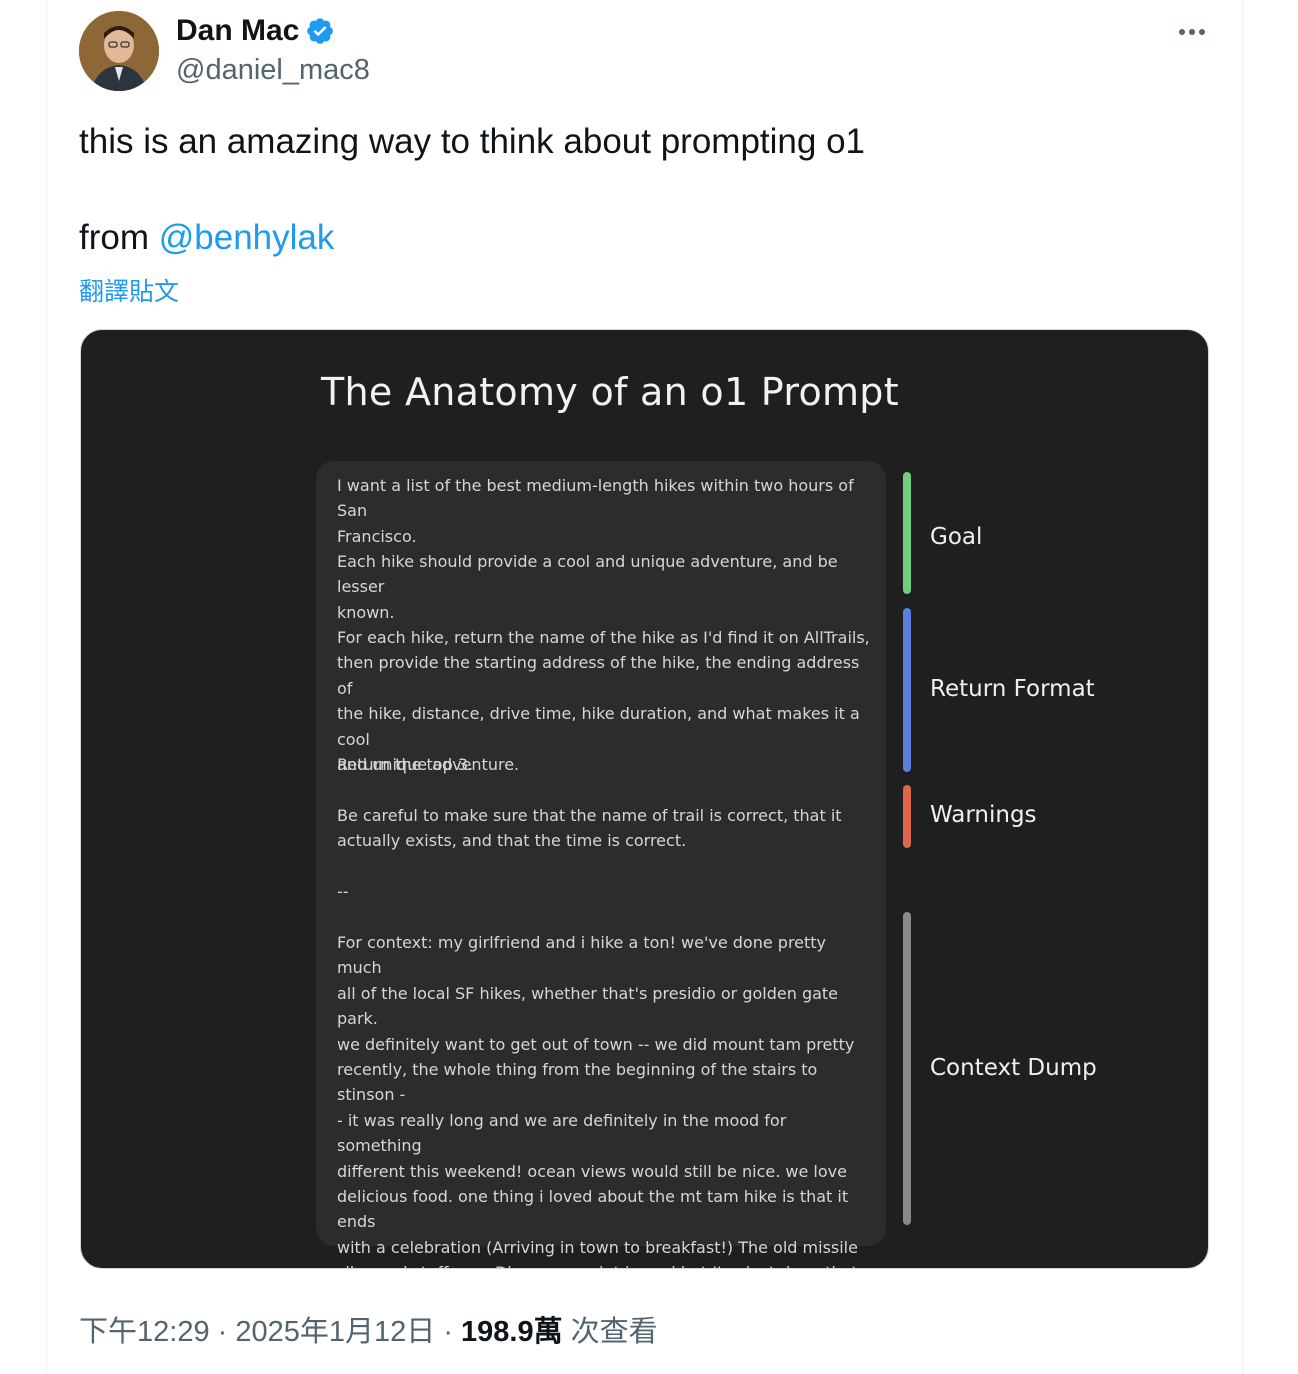 Image resolution: width=1298 pixels, height=1374 pixels. What do you see at coordinates (512, 1332) in the screenshot?
I see `view-count: 198.9萬` at bounding box center [512, 1332].